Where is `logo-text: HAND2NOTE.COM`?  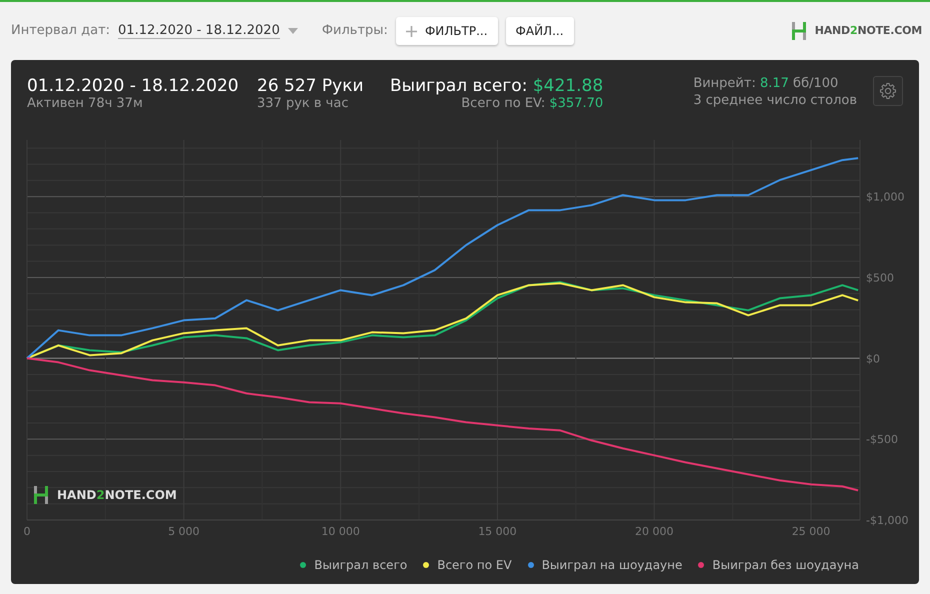
logo-text: HAND2NOTE.COM is located at coordinates (868, 30).